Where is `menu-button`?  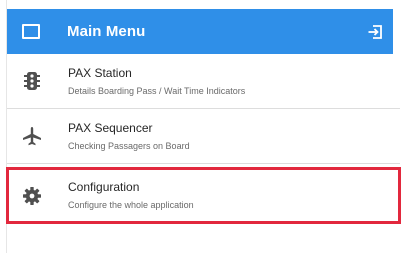 menu-button is located at coordinates (31, 31).